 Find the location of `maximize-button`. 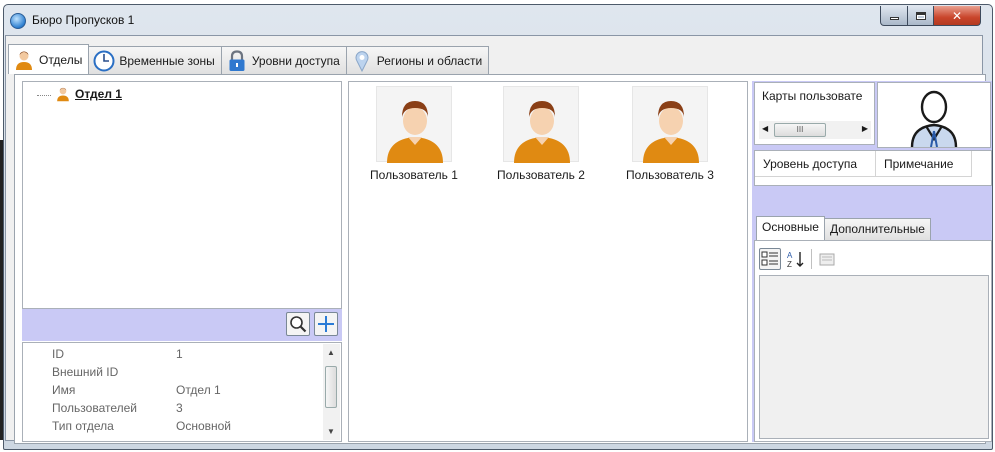

maximize-button is located at coordinates (920, 16).